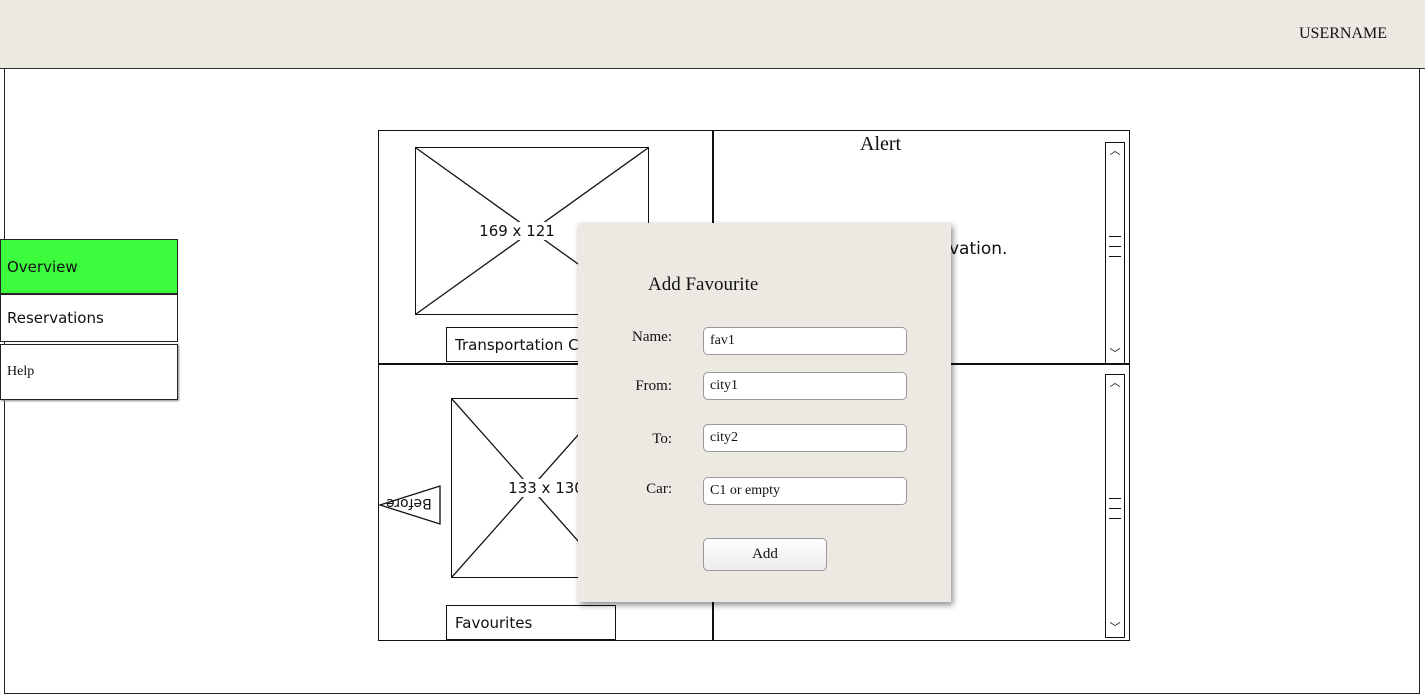 This screenshot has width=1425, height=697. I want to click on before-flag: Before, so click(410, 505).